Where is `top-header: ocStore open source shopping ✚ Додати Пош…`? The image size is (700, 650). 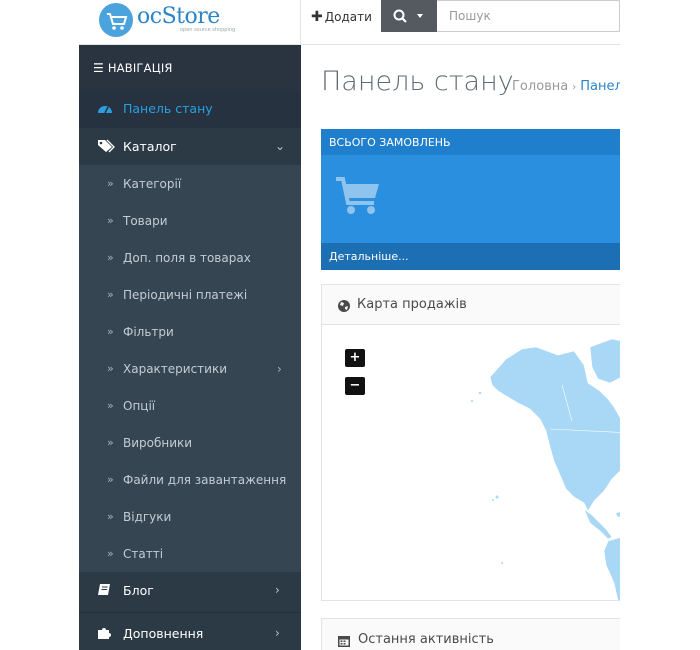
top-header: ocStore open source shopping ✚ Додати Пош… is located at coordinates (349, 22).